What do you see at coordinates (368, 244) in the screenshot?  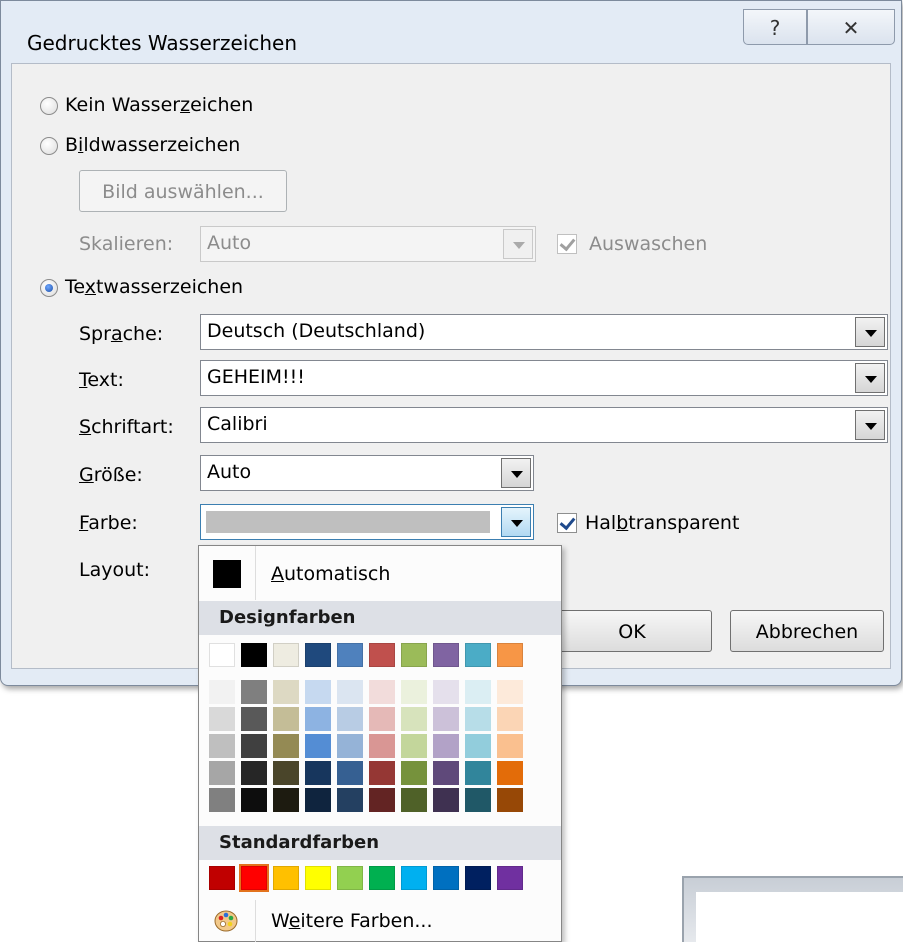 I see `scale-combo: Auto` at bounding box center [368, 244].